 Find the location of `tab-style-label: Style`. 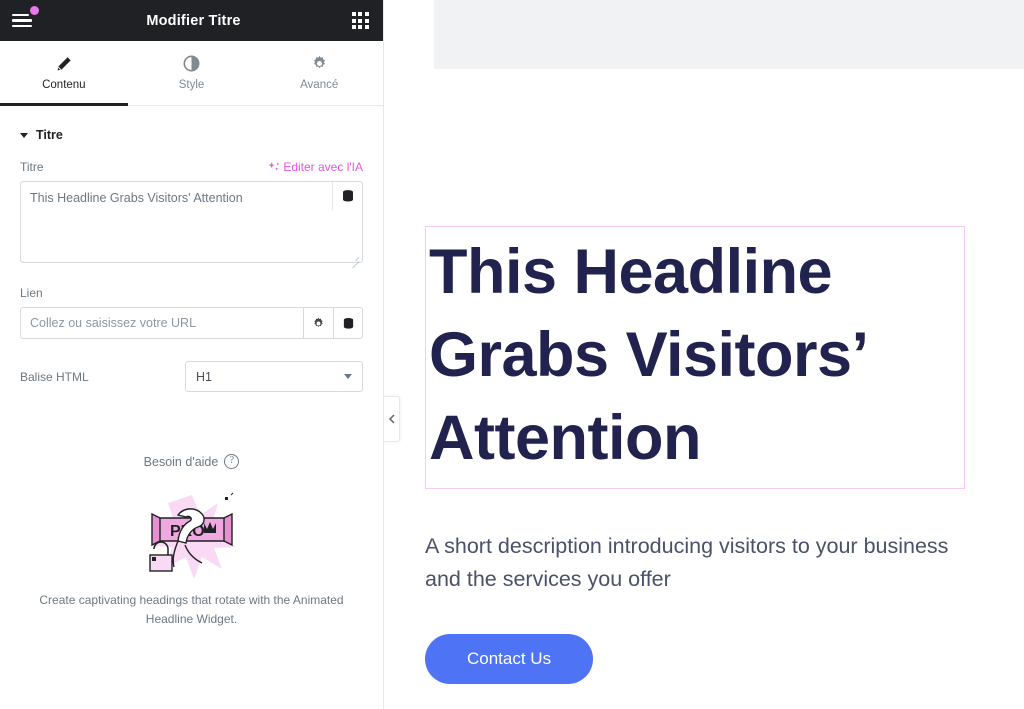

tab-style-label: Style is located at coordinates (191, 85).